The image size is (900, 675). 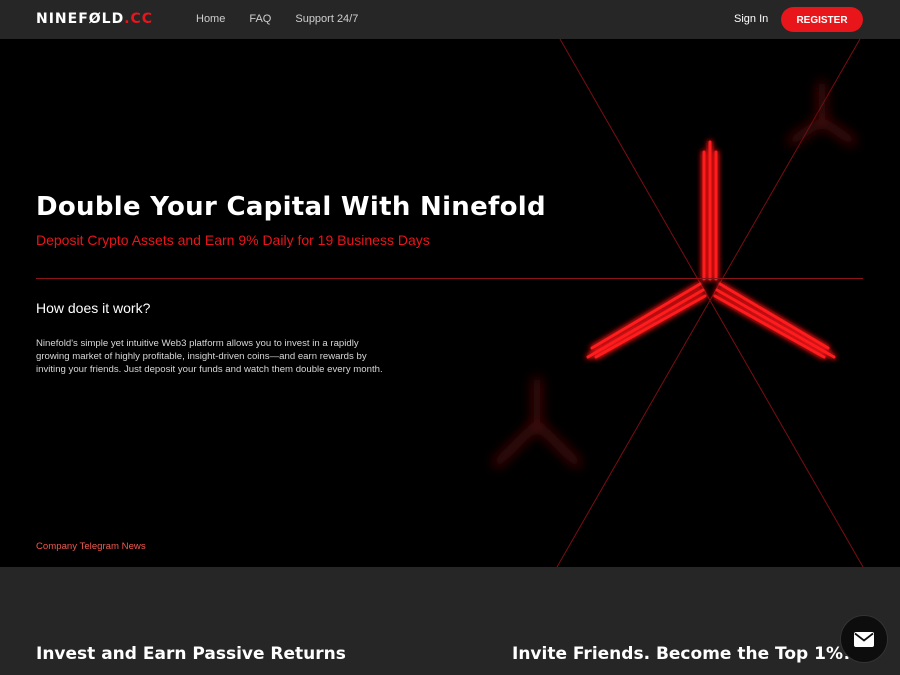 What do you see at coordinates (681, 654) in the screenshot?
I see `invite-heading: Invite Friends. Become the Top 1%!` at bounding box center [681, 654].